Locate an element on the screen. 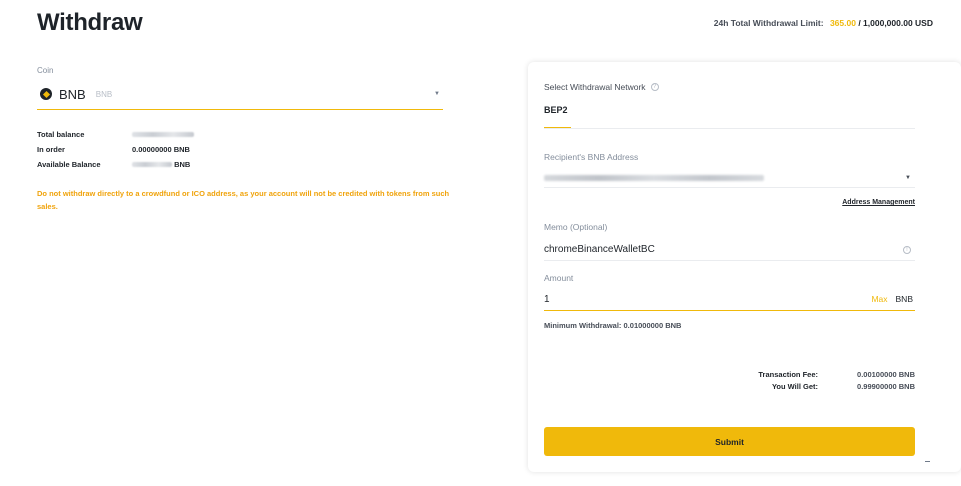 This screenshot has width=961, height=486. network-select-label: Select Withdrawal Network ? is located at coordinates (601, 87).